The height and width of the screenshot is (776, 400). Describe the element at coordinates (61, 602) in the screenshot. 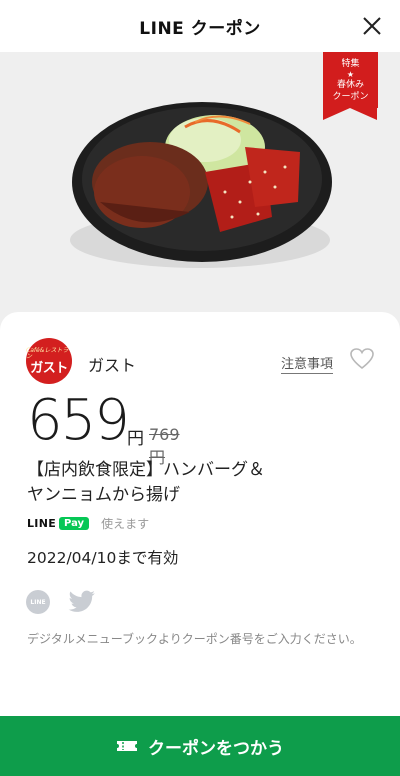

I see `share-row: LINE` at that location.